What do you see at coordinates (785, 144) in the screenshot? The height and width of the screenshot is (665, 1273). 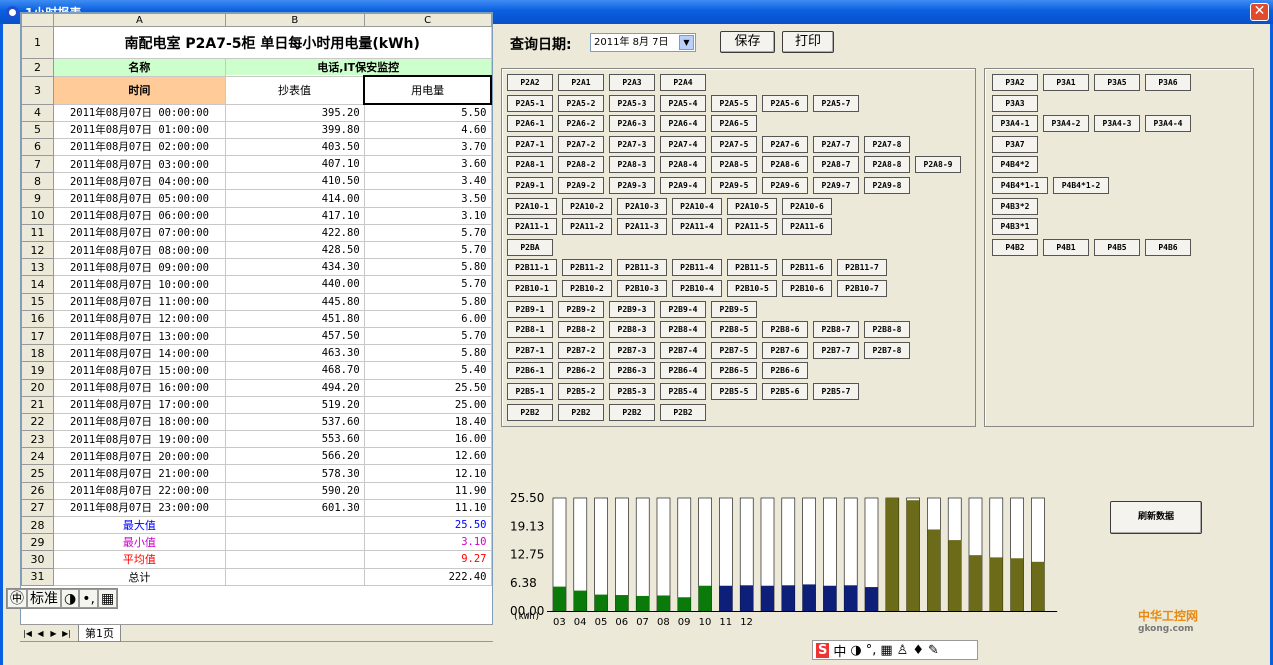 I see `cabinet-button-p2a7-6: P2A7-6` at bounding box center [785, 144].